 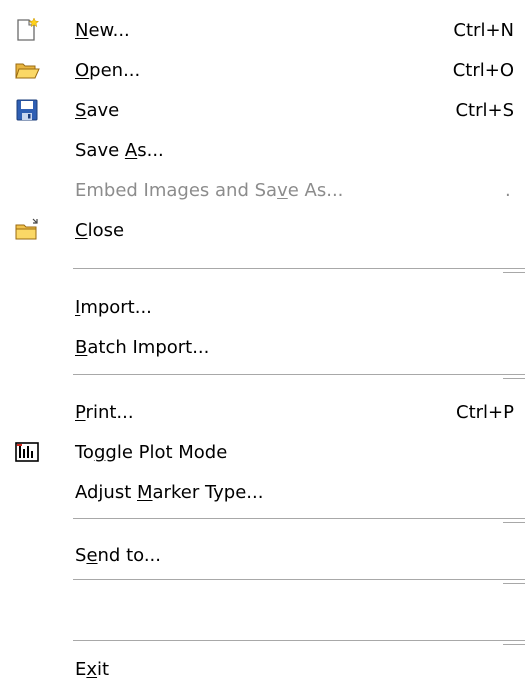 What do you see at coordinates (92, 669) in the screenshot?
I see `menu-item-exit-label: Exit` at bounding box center [92, 669].